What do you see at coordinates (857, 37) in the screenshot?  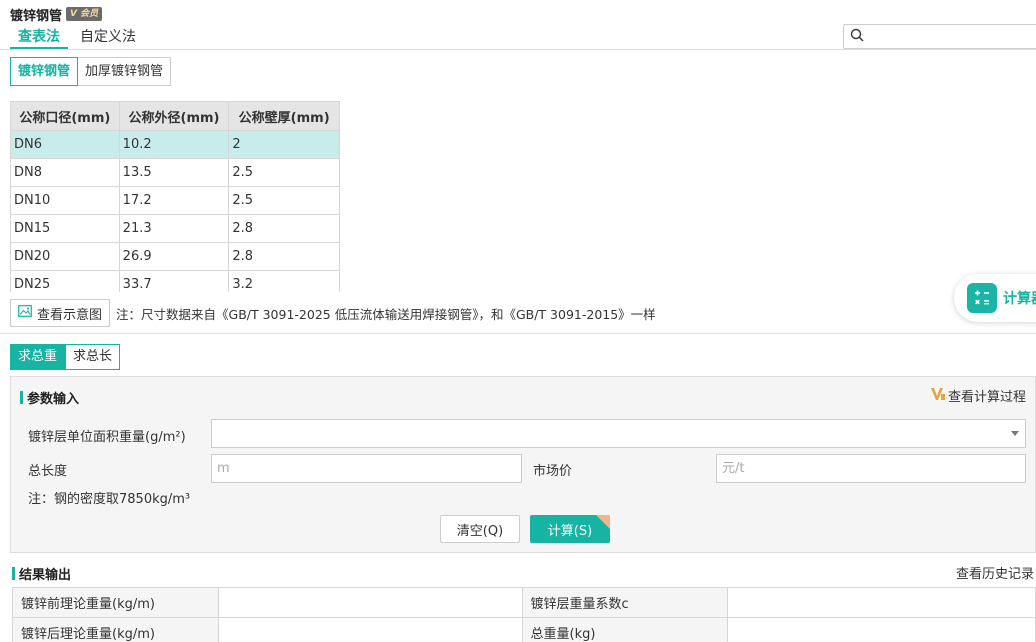 I see `search-icon` at bounding box center [857, 37].